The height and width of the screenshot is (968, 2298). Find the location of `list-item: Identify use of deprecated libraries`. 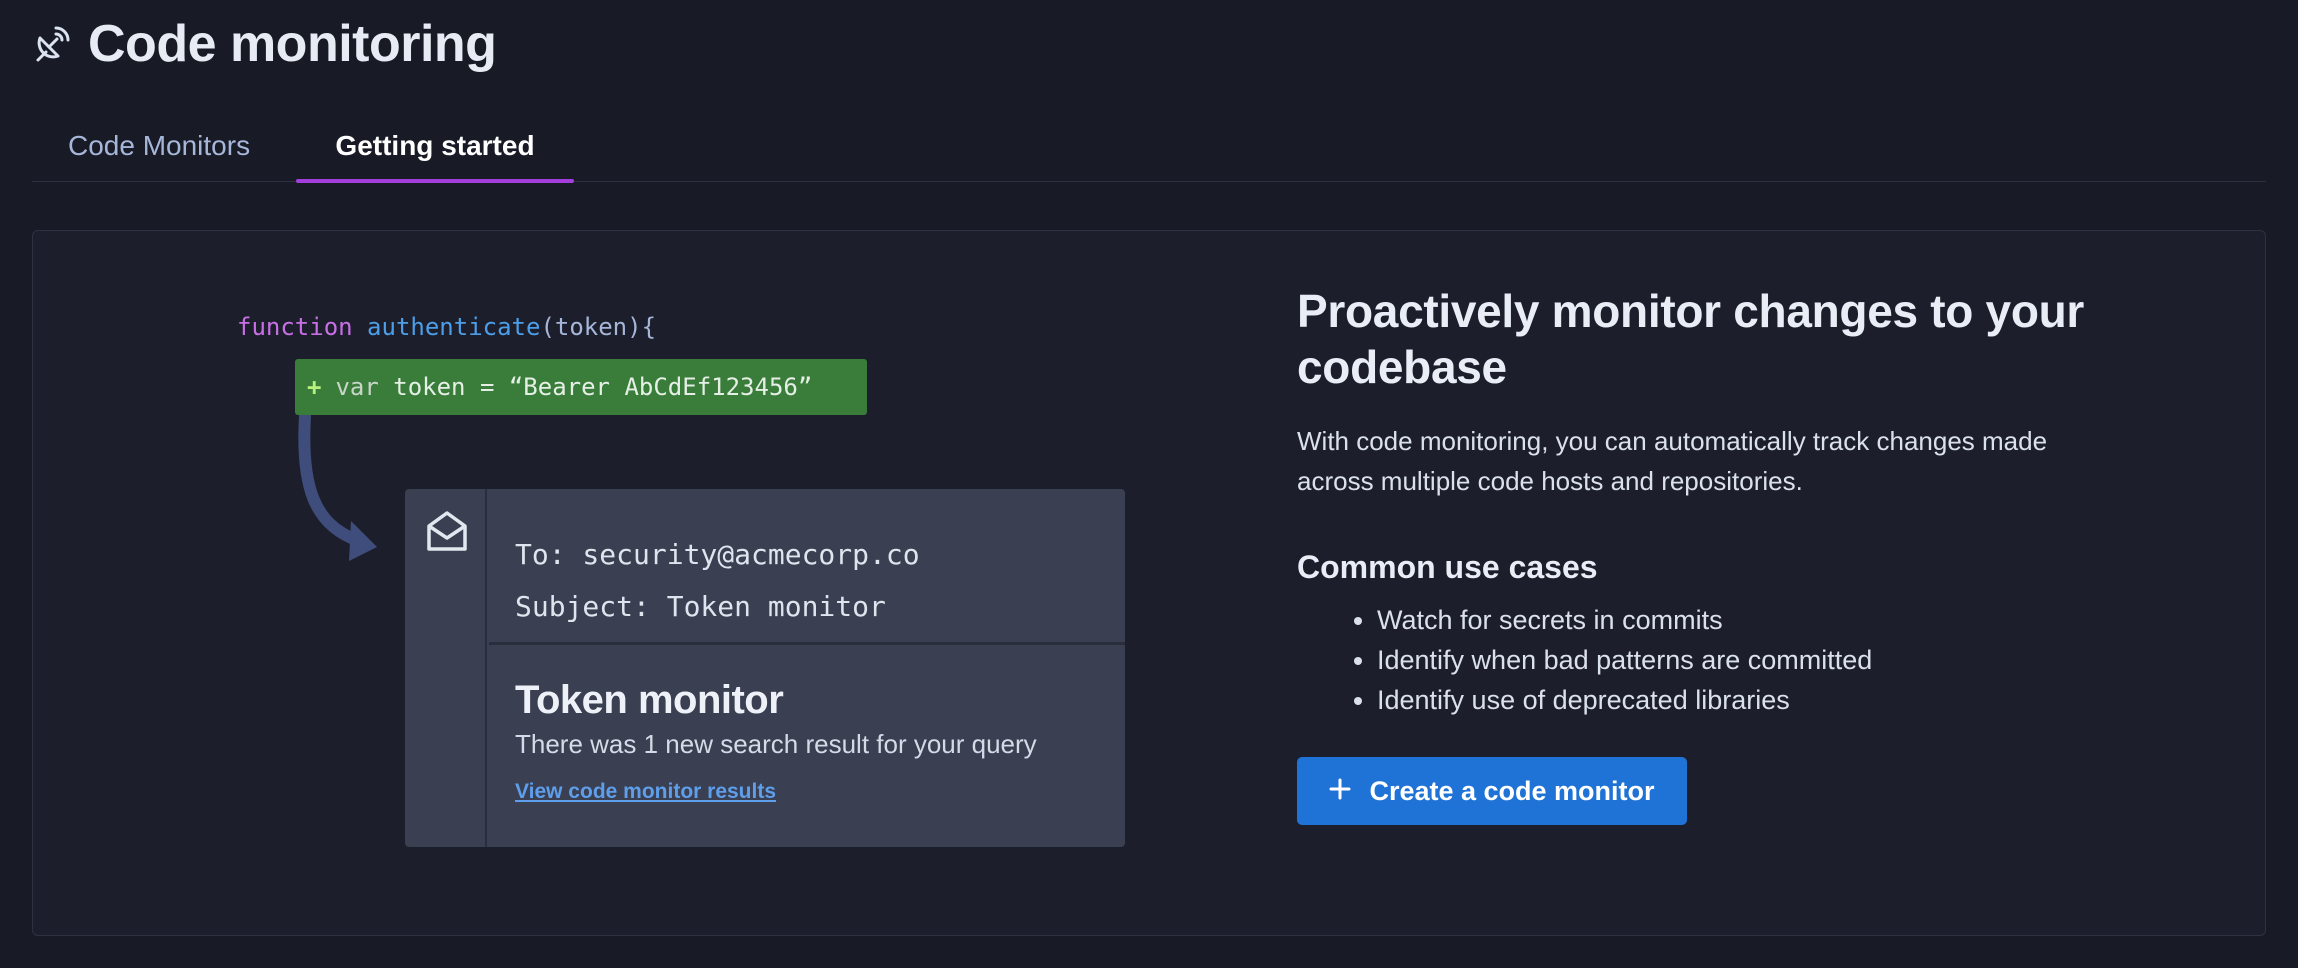

list-item: Identify use of deprecated libraries is located at coordinates (1737, 700).